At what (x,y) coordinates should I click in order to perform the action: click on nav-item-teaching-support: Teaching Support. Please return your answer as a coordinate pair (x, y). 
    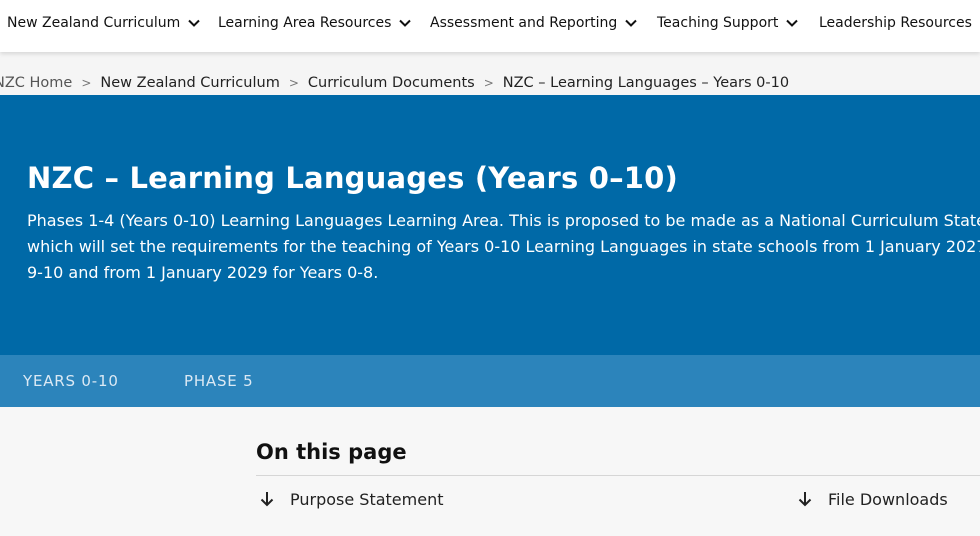
    Looking at the image, I should click on (728, 23).